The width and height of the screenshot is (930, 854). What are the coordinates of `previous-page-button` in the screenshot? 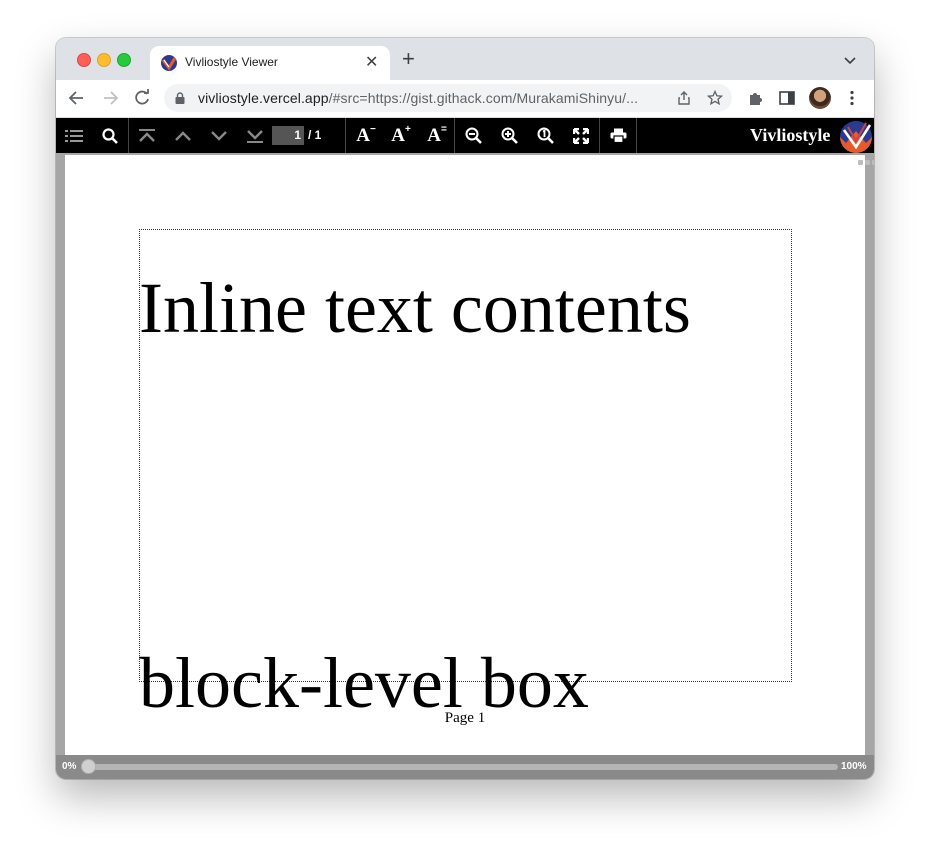 It's located at (183, 135).